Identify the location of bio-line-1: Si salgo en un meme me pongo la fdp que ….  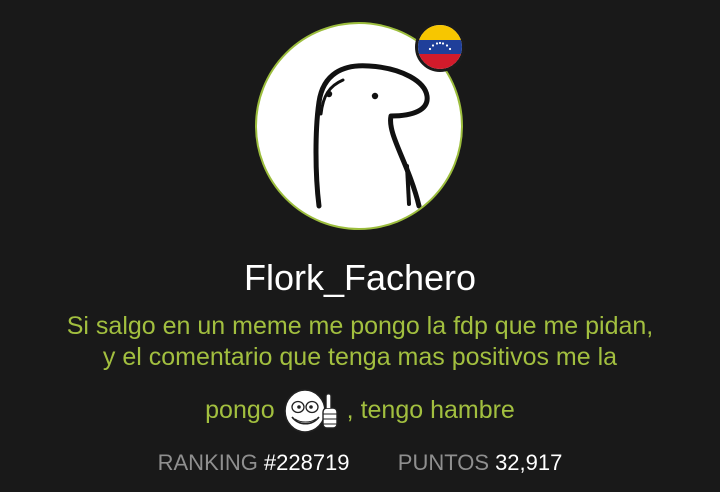
(360, 326).